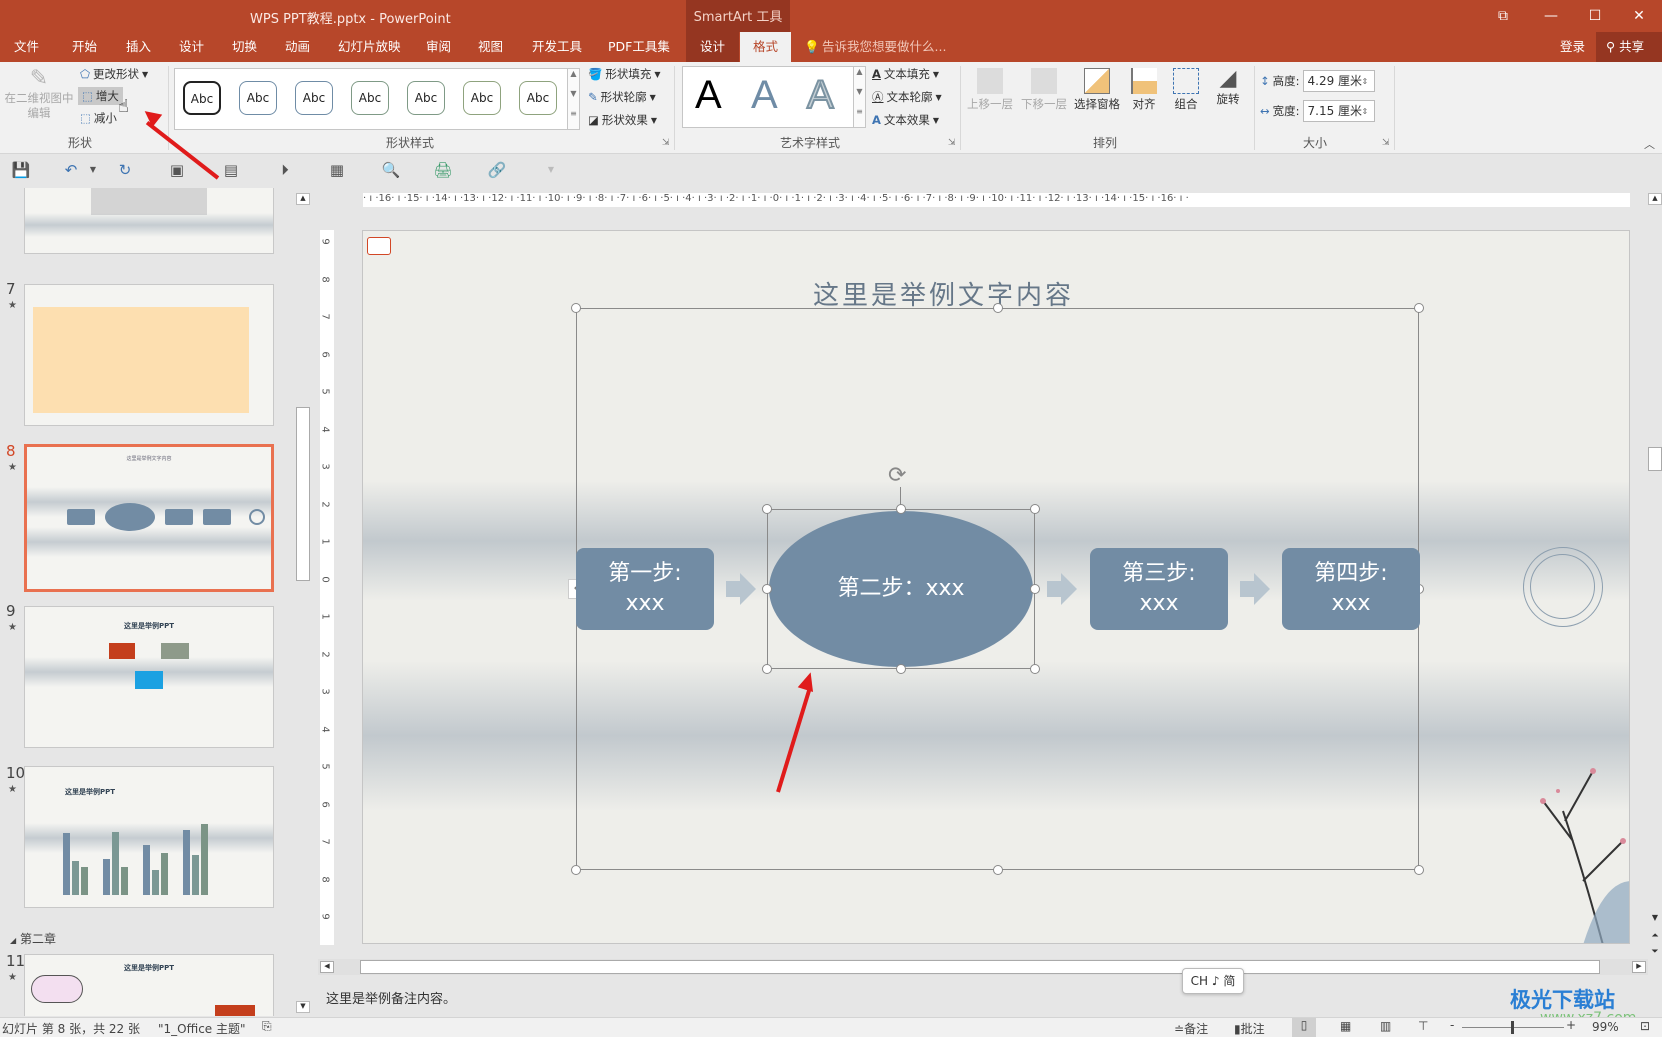  I want to click on scroll-left-arrow: ◀, so click(327, 967).